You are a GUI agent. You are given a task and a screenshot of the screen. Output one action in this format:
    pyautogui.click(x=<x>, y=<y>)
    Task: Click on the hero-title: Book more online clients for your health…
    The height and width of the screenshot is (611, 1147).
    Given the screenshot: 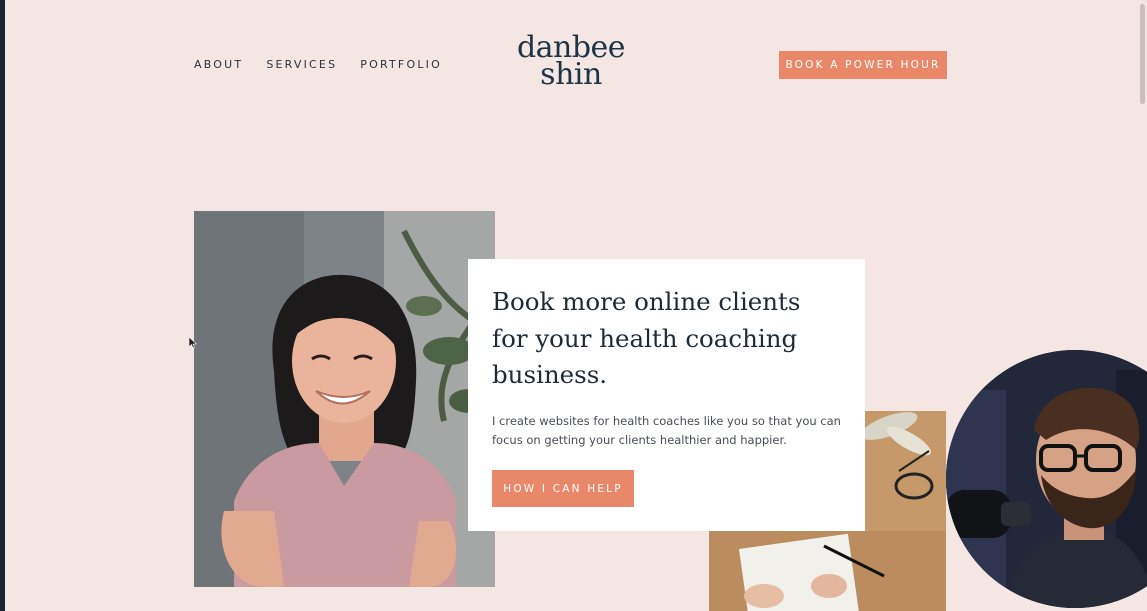 What is the action you would take?
    pyautogui.click(x=646, y=338)
    